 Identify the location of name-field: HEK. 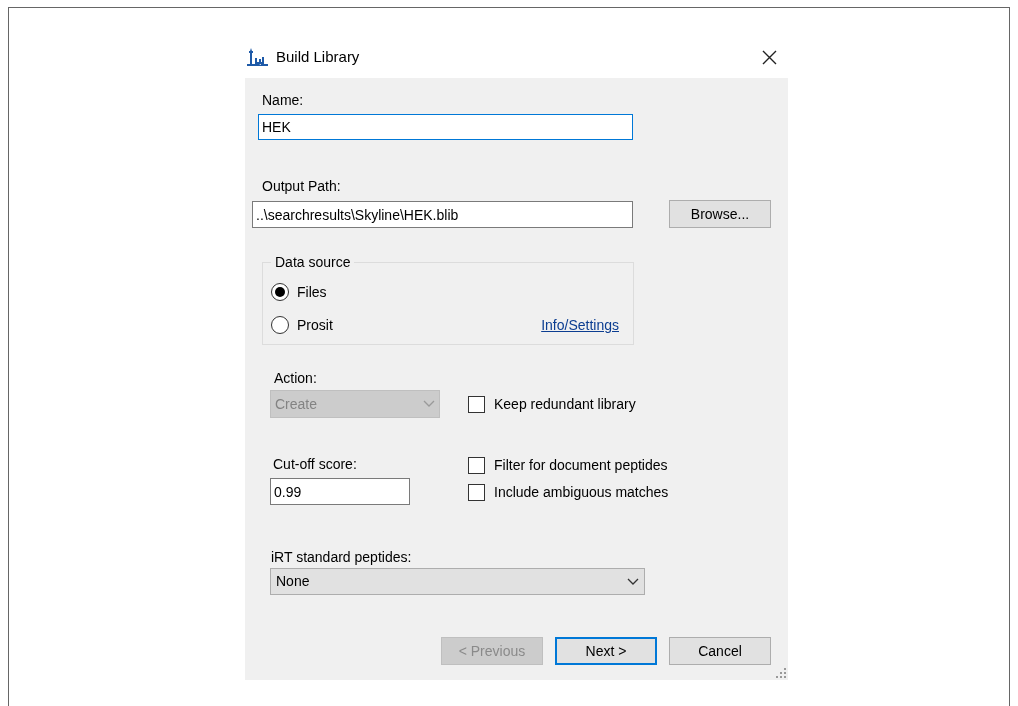
(445, 127).